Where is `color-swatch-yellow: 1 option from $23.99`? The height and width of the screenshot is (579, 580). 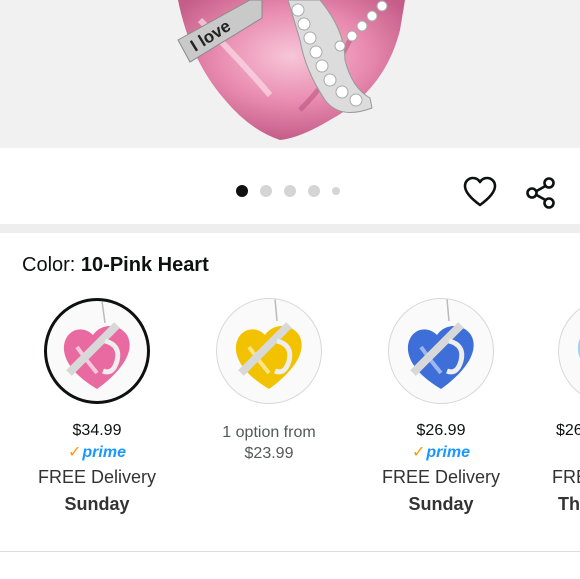 color-swatch-yellow: 1 option from $23.99 is located at coordinates (269, 381).